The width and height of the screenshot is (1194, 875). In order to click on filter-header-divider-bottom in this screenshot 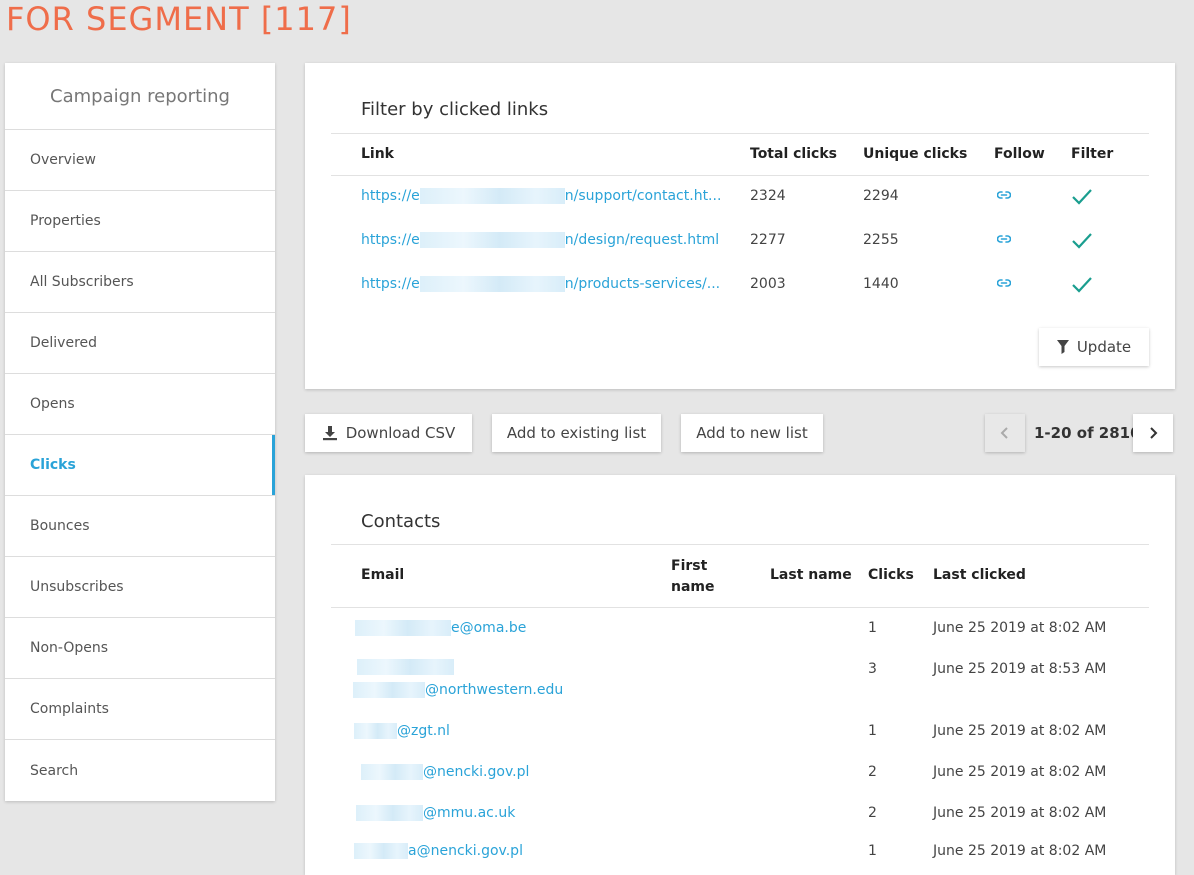, I will do `click(740, 175)`.